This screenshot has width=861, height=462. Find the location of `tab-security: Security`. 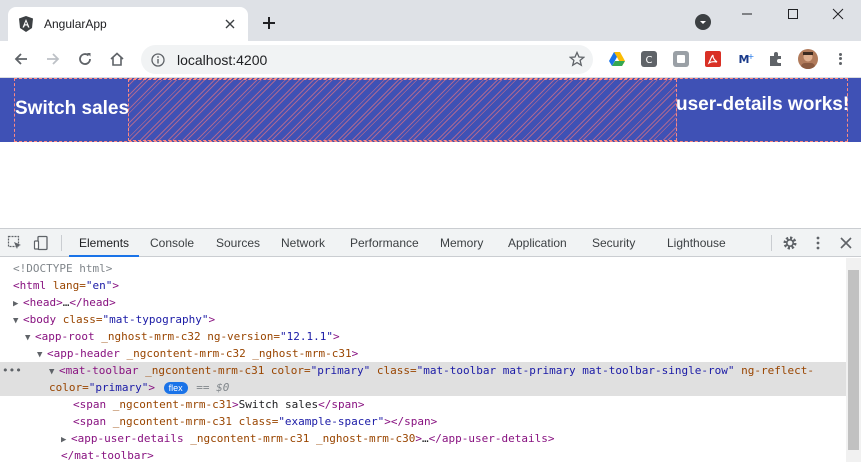

tab-security: Security is located at coordinates (613, 243).